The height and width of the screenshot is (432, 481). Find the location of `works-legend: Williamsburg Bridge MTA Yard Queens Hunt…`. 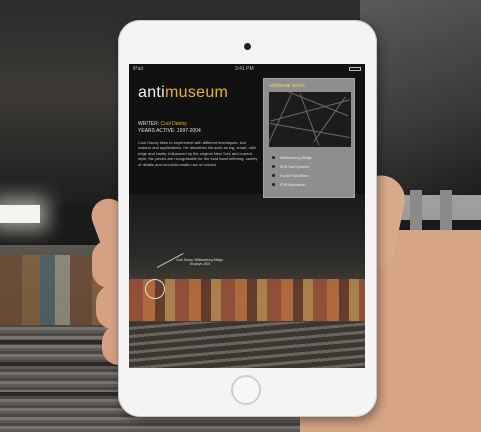

works-legend: Williamsburg Bridge MTA Yard Queens Hunt… is located at coordinates (312, 171).